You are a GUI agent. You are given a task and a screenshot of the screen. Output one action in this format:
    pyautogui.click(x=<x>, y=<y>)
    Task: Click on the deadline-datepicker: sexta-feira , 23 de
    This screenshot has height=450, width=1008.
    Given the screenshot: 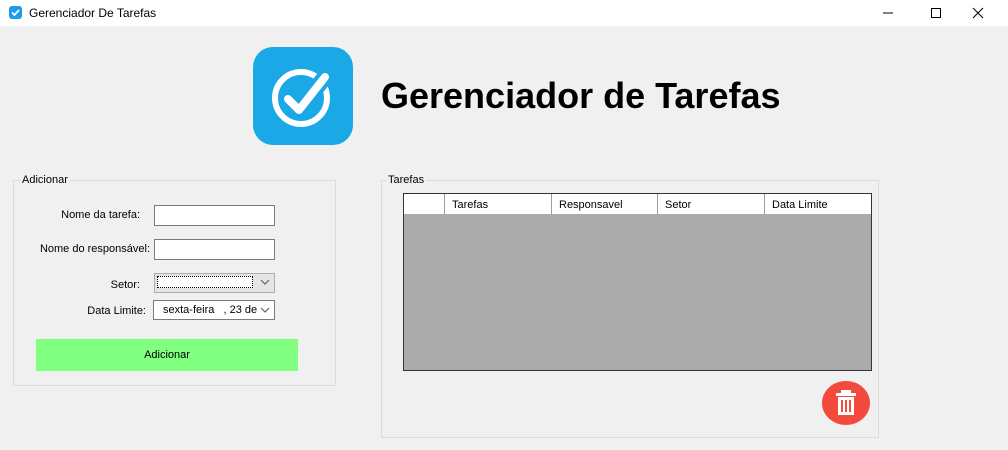 What is the action you would take?
    pyautogui.click(x=214, y=310)
    